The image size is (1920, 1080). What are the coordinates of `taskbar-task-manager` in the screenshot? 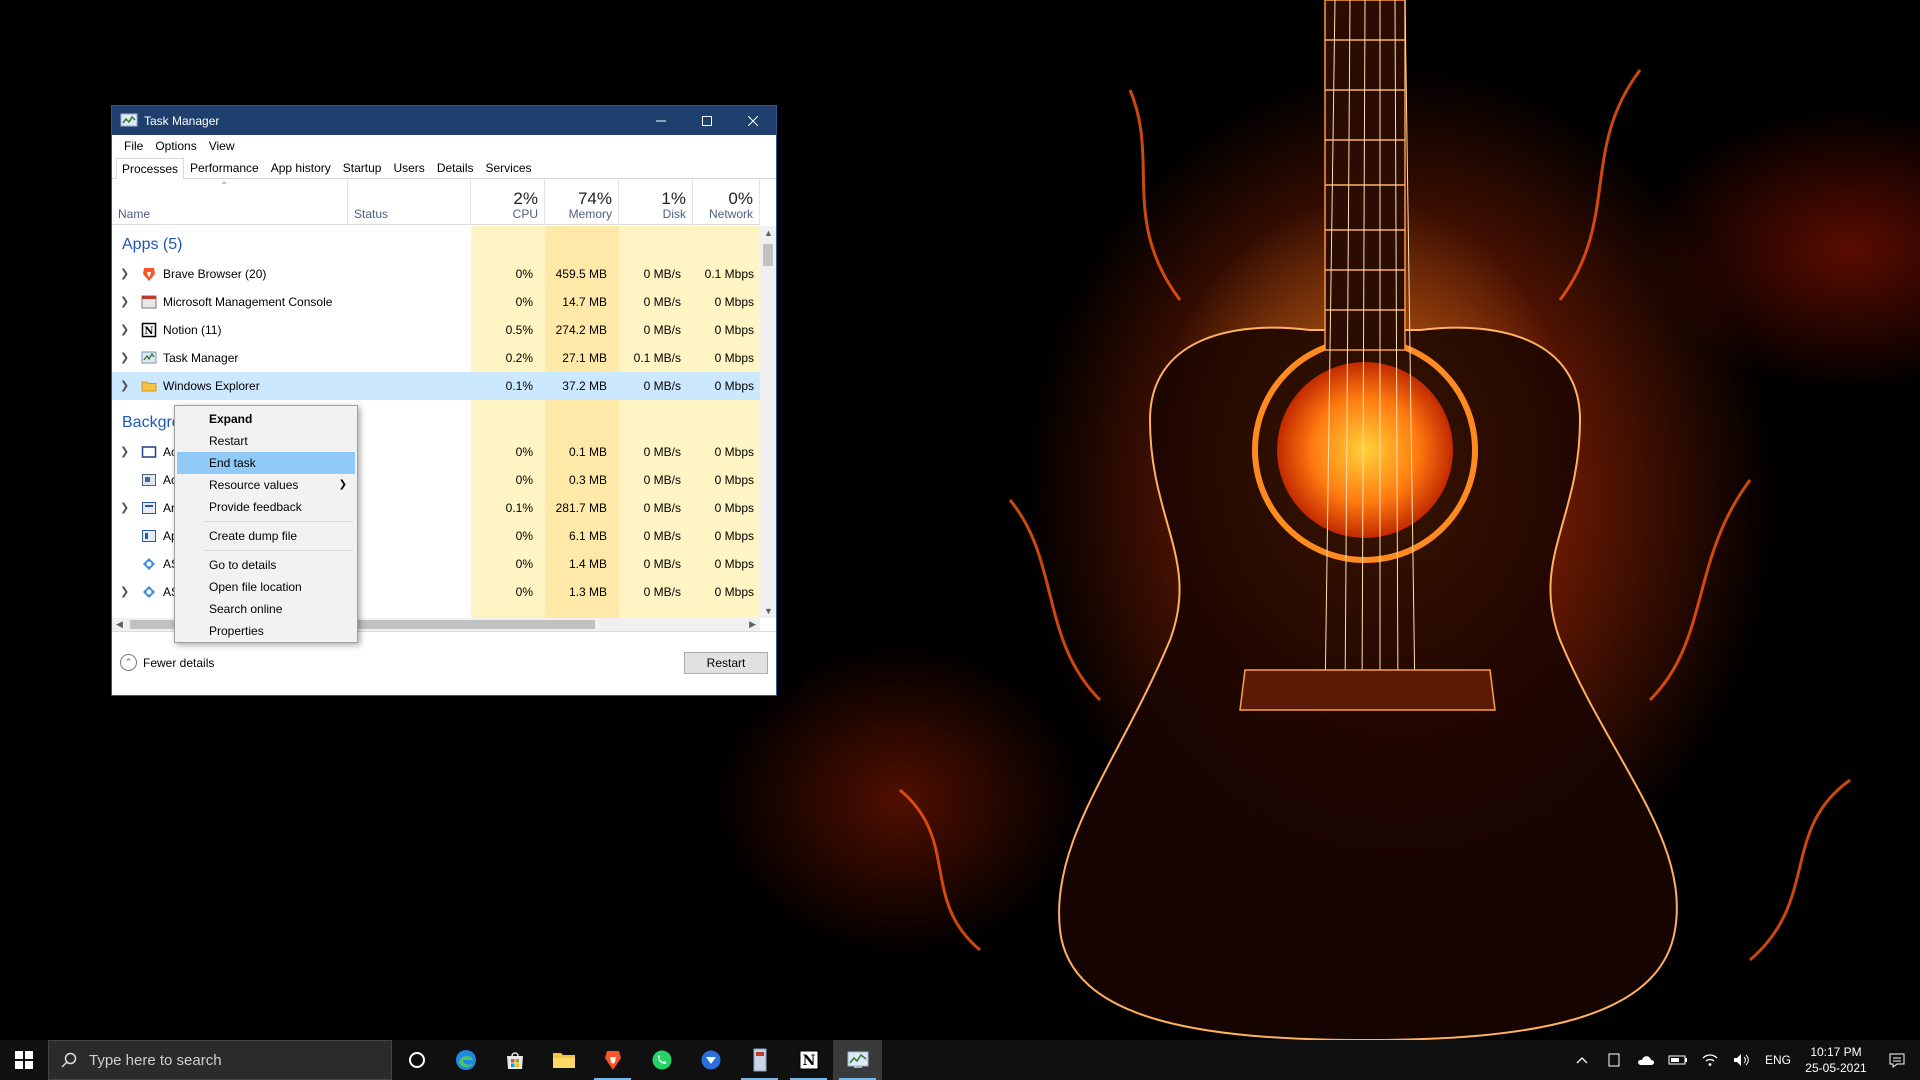 It's located at (857, 1060).